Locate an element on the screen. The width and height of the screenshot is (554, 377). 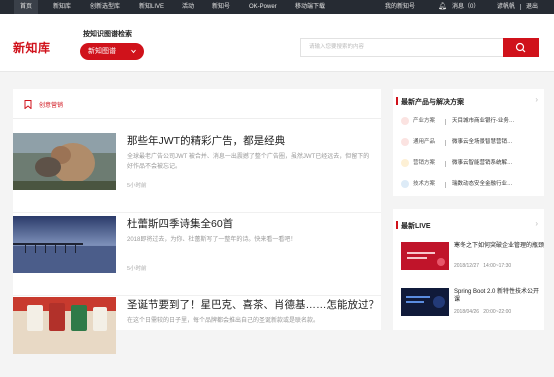
bell-icon: 🔔︎ is located at coordinates (442, 7).